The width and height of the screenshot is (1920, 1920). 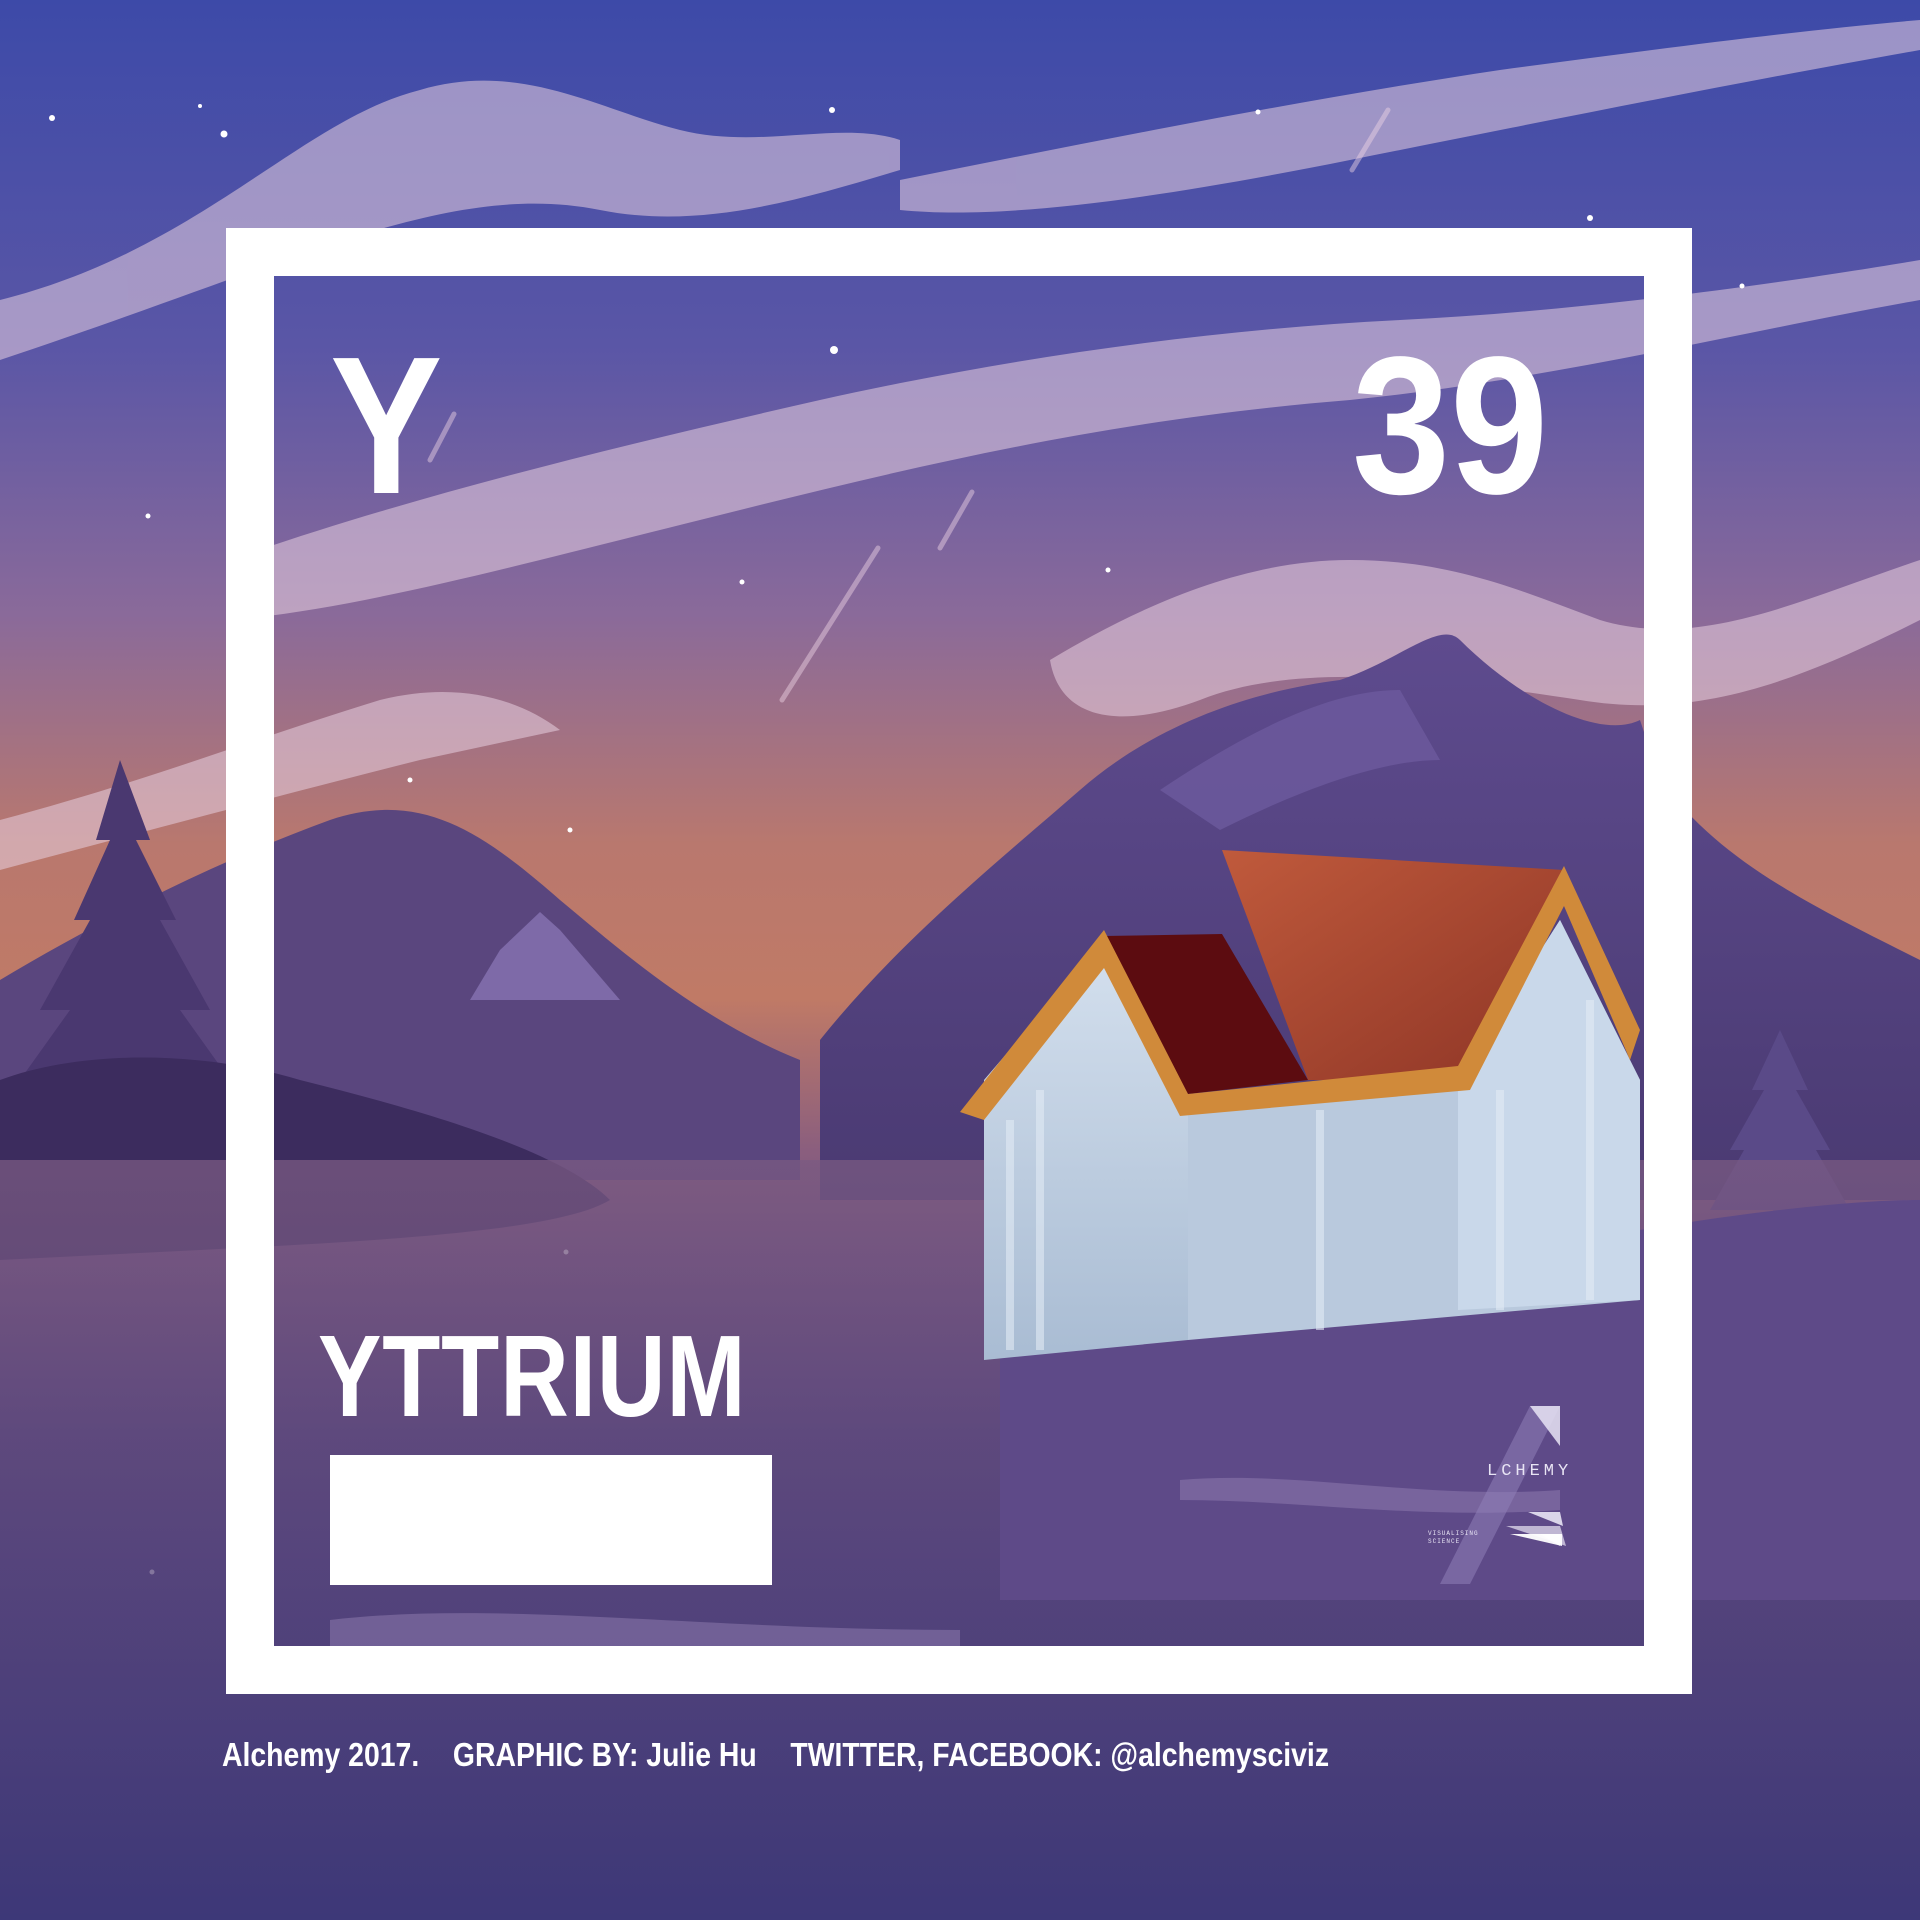 What do you see at coordinates (532, 1376) in the screenshot?
I see `element-name: YTTRIUM` at bounding box center [532, 1376].